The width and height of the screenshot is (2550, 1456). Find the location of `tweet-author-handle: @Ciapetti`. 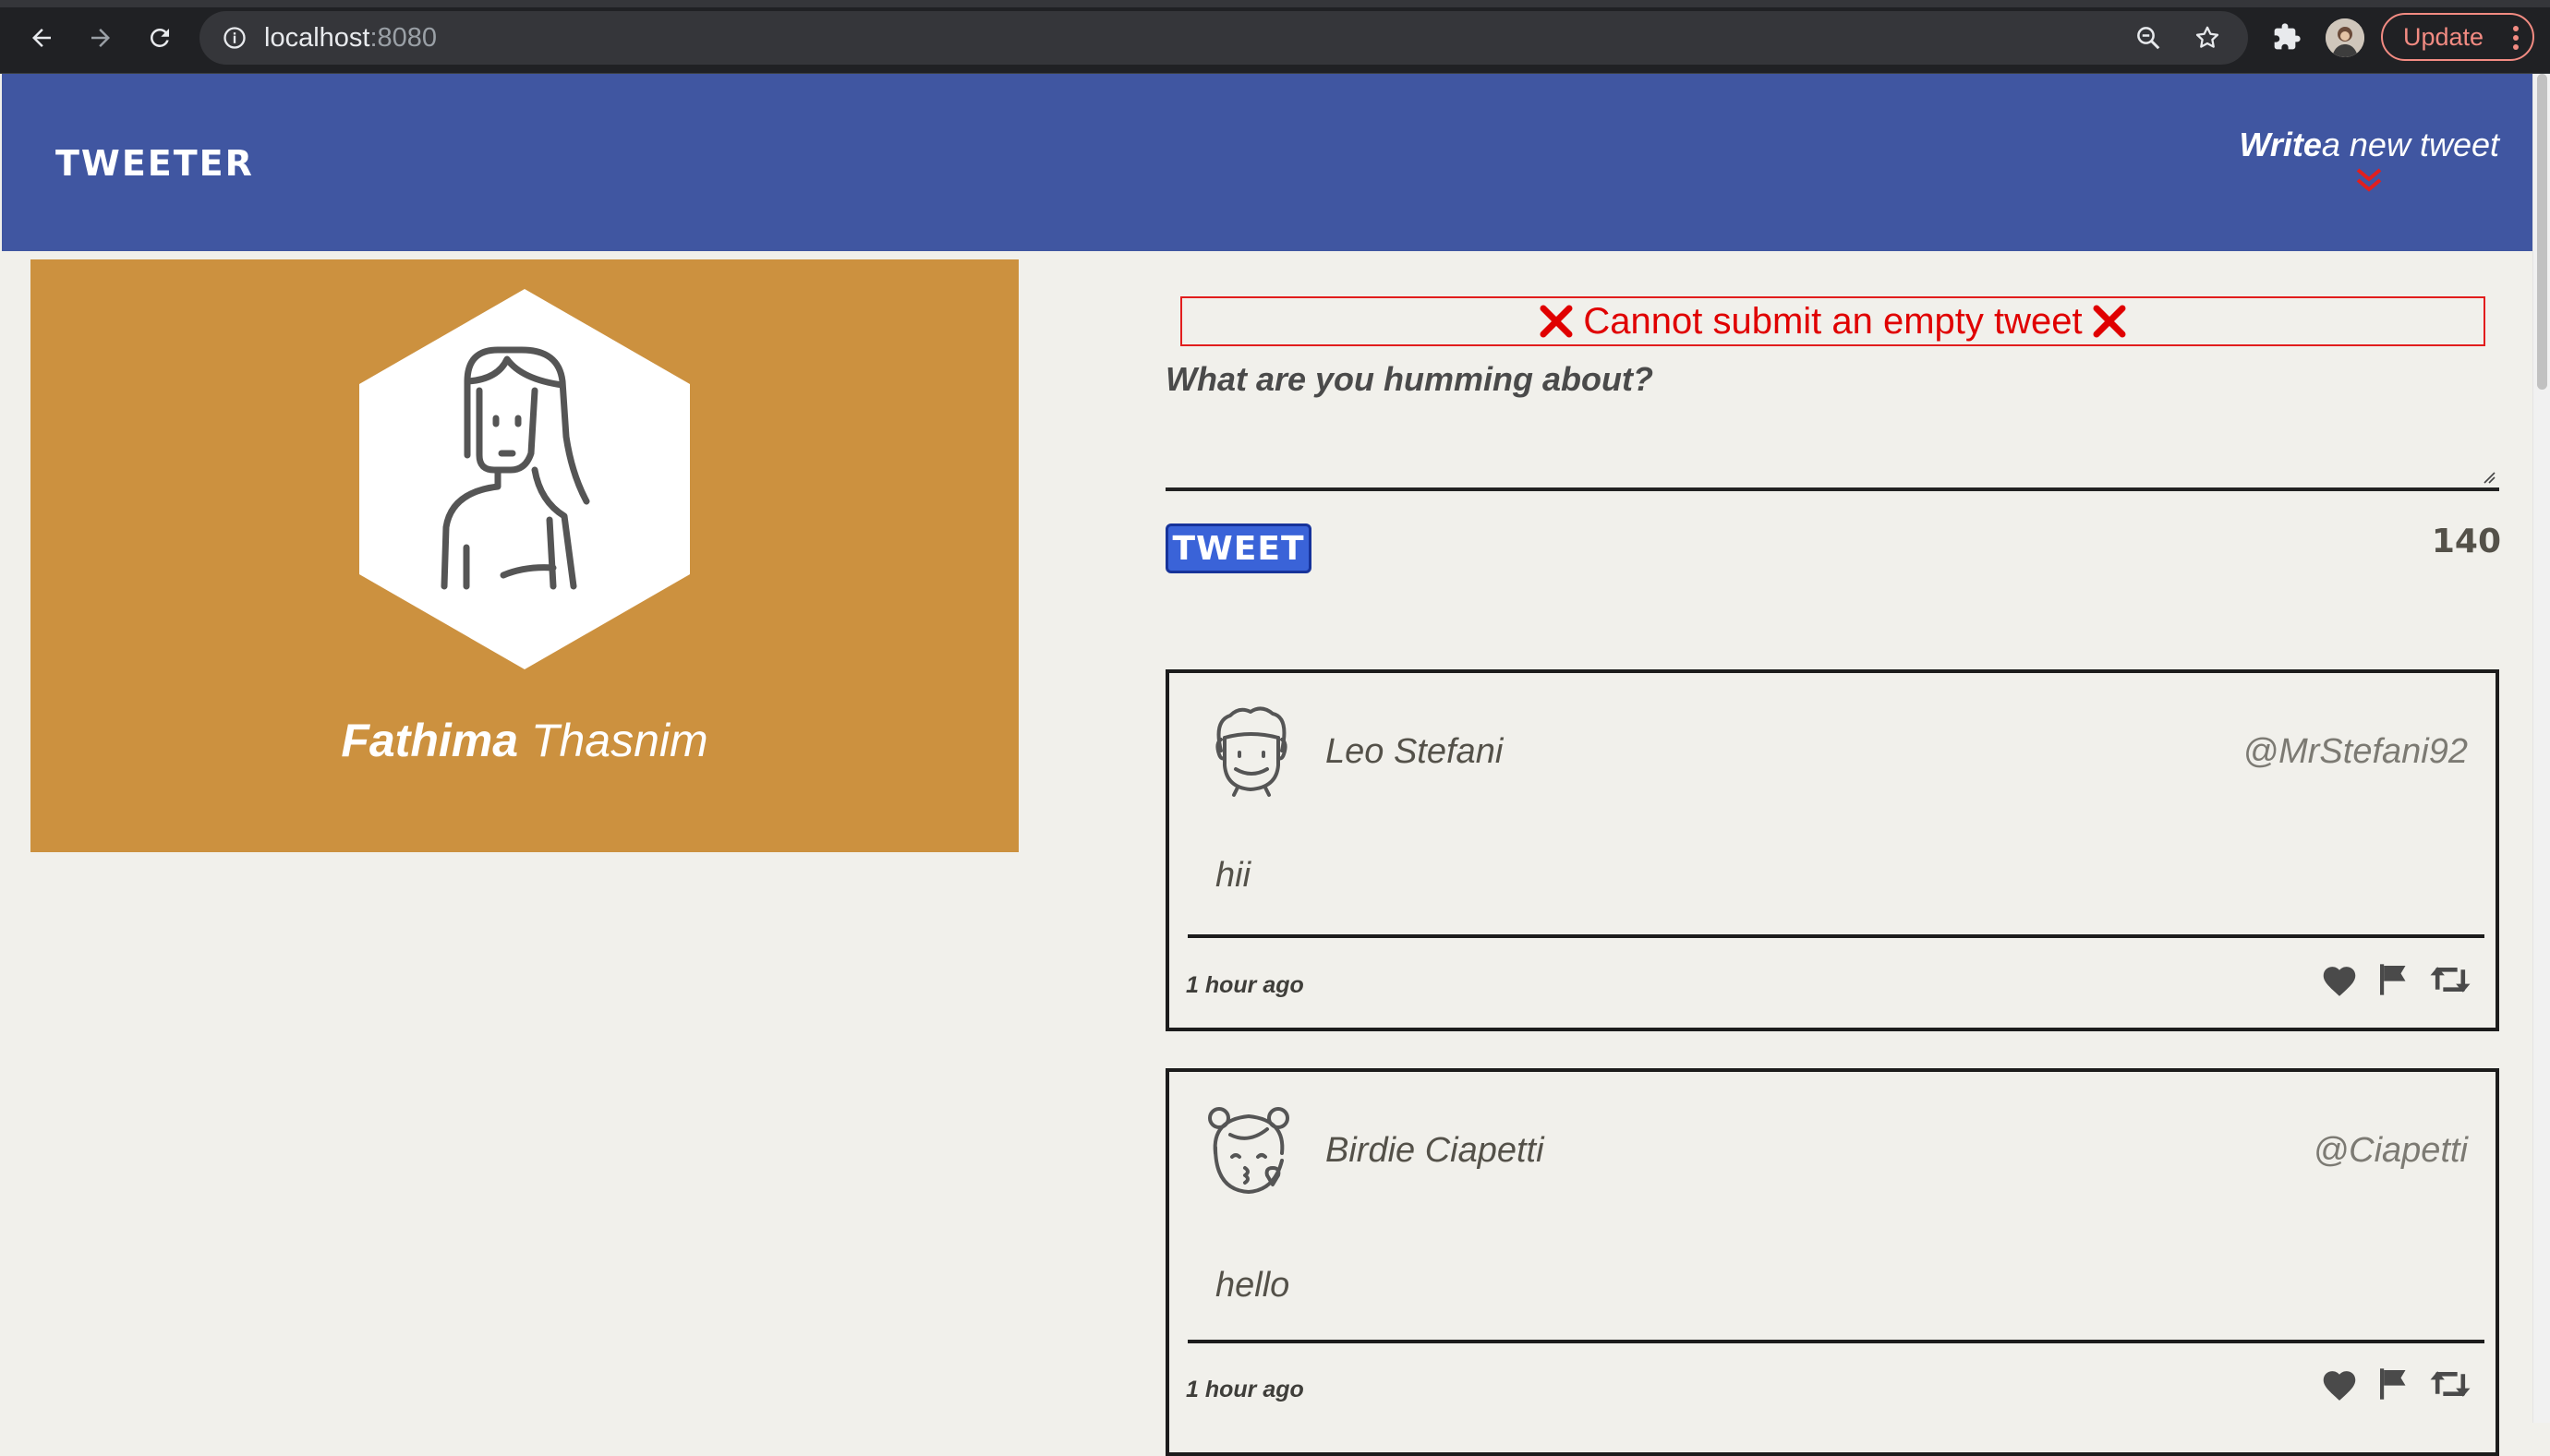

tweet-author-handle: @Ciapetti is located at coordinates (2390, 1150).